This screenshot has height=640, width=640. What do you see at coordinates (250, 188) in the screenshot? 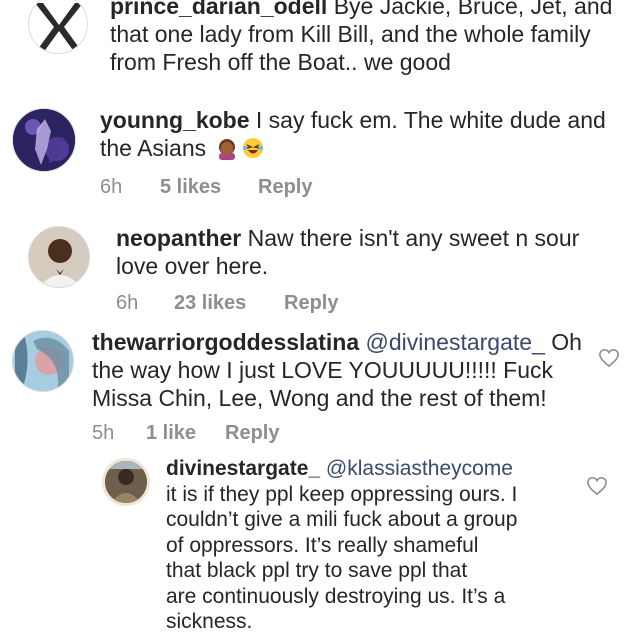
I see `comment-meta: 6h 5 likes Reply` at bounding box center [250, 188].